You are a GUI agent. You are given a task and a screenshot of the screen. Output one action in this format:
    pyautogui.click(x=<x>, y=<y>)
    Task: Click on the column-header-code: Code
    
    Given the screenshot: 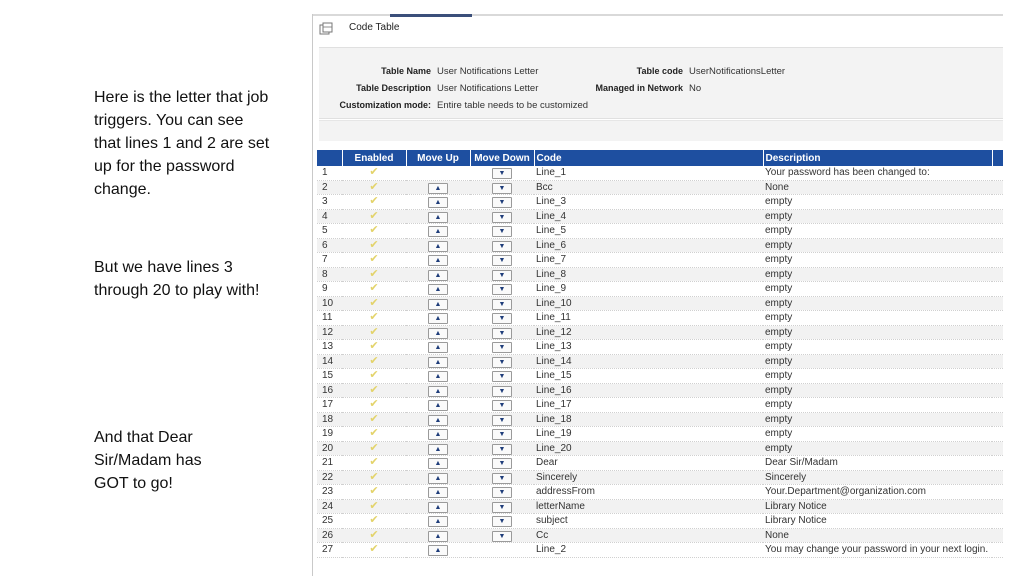 What is the action you would take?
    pyautogui.click(x=649, y=158)
    